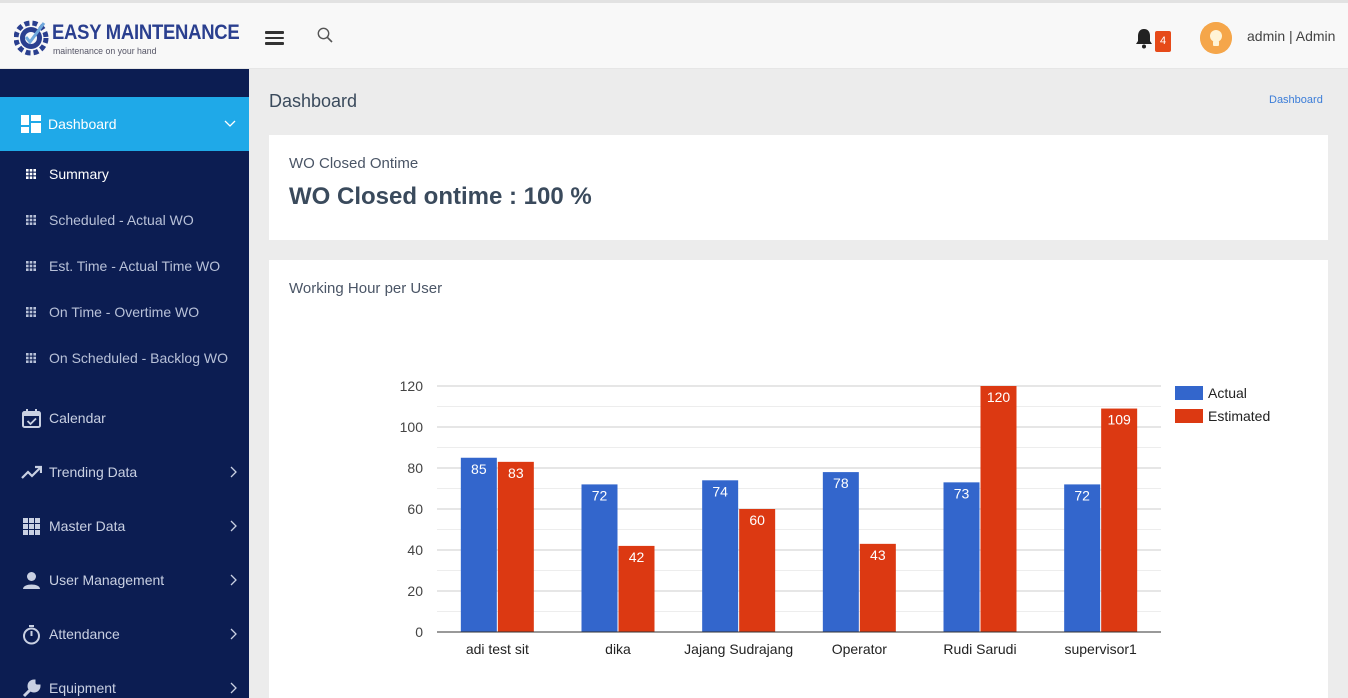 The height and width of the screenshot is (698, 1348). I want to click on user-menu: admin | Admin, so click(1291, 36).